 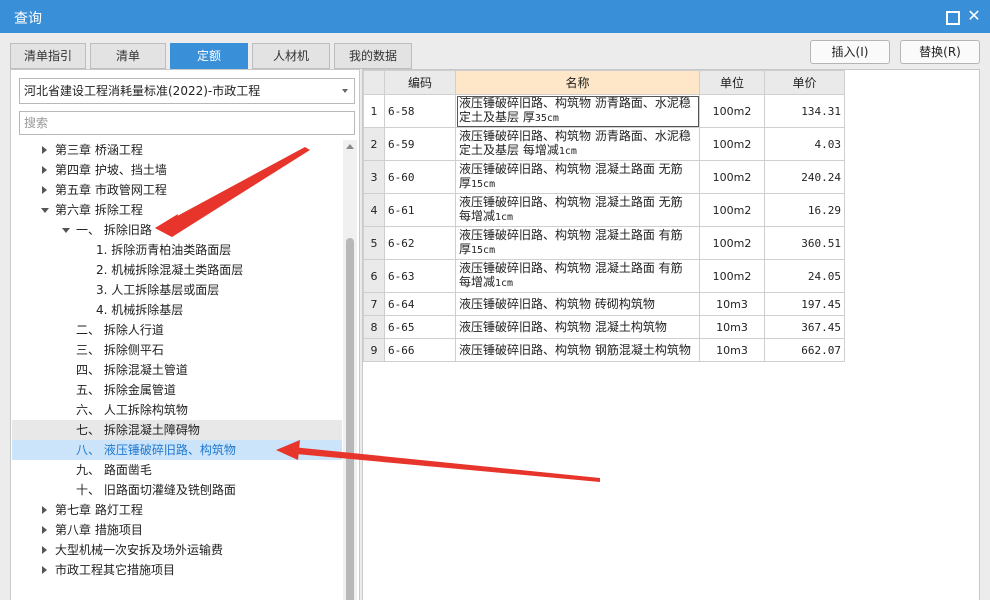 What do you see at coordinates (177, 570) in the screenshot?
I see `tree-node: 市政工程其它措施项目` at bounding box center [177, 570].